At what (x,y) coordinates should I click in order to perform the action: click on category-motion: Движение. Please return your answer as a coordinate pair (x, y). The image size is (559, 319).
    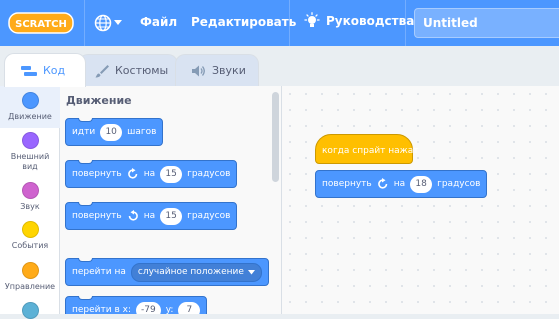
    Looking at the image, I should click on (30, 107).